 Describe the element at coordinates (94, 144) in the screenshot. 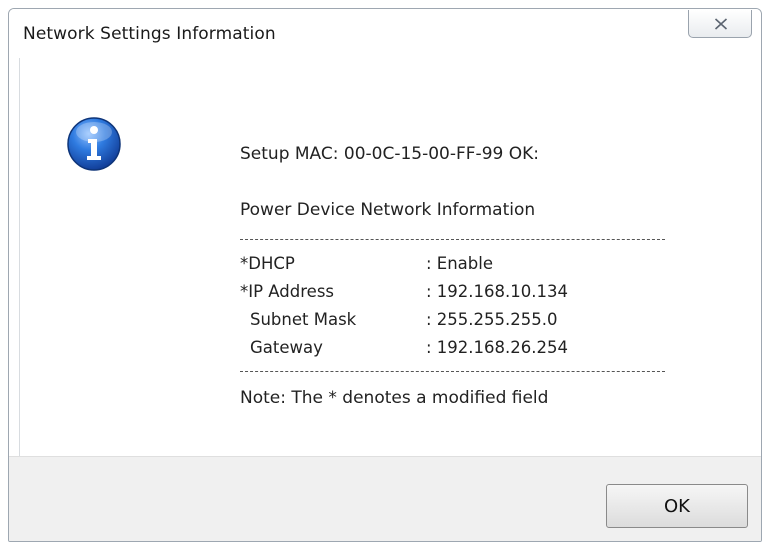

I see `info-icon` at that location.